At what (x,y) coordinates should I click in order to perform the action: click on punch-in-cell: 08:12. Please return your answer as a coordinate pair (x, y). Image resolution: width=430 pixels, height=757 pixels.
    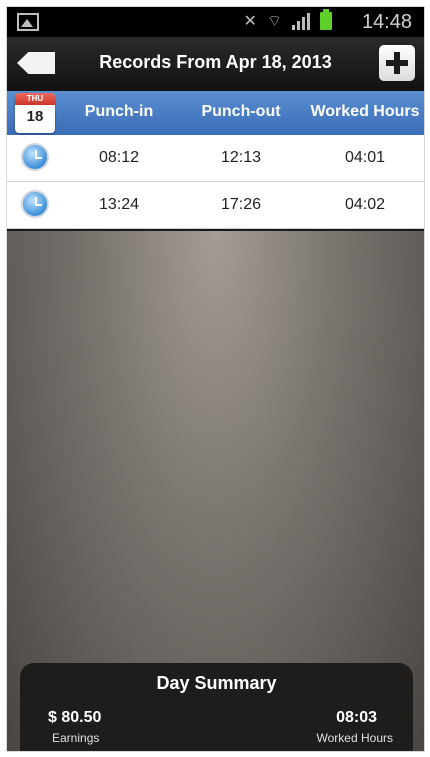
    Looking at the image, I should click on (119, 157).